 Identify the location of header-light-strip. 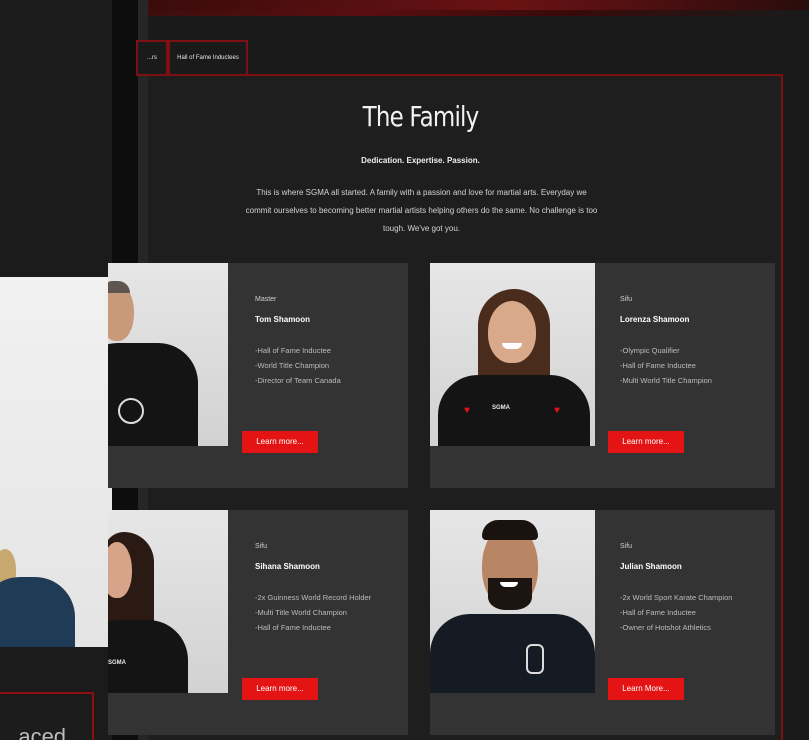
(479, 5).